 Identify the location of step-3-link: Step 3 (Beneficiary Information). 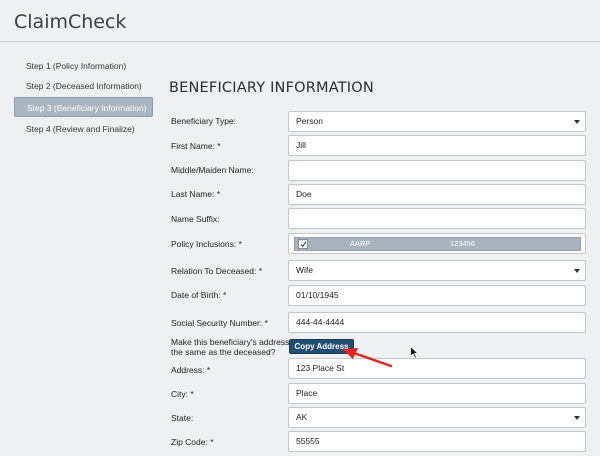
(83, 107).